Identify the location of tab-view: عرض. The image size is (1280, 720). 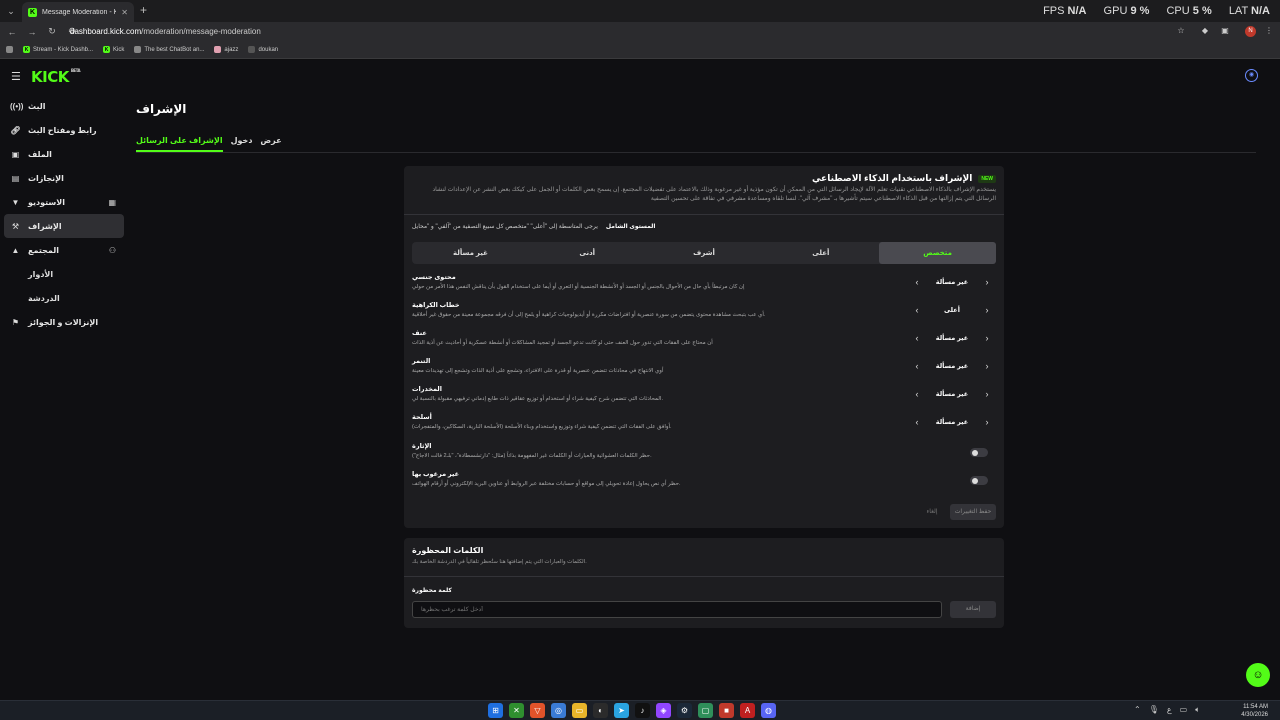
(270, 144).